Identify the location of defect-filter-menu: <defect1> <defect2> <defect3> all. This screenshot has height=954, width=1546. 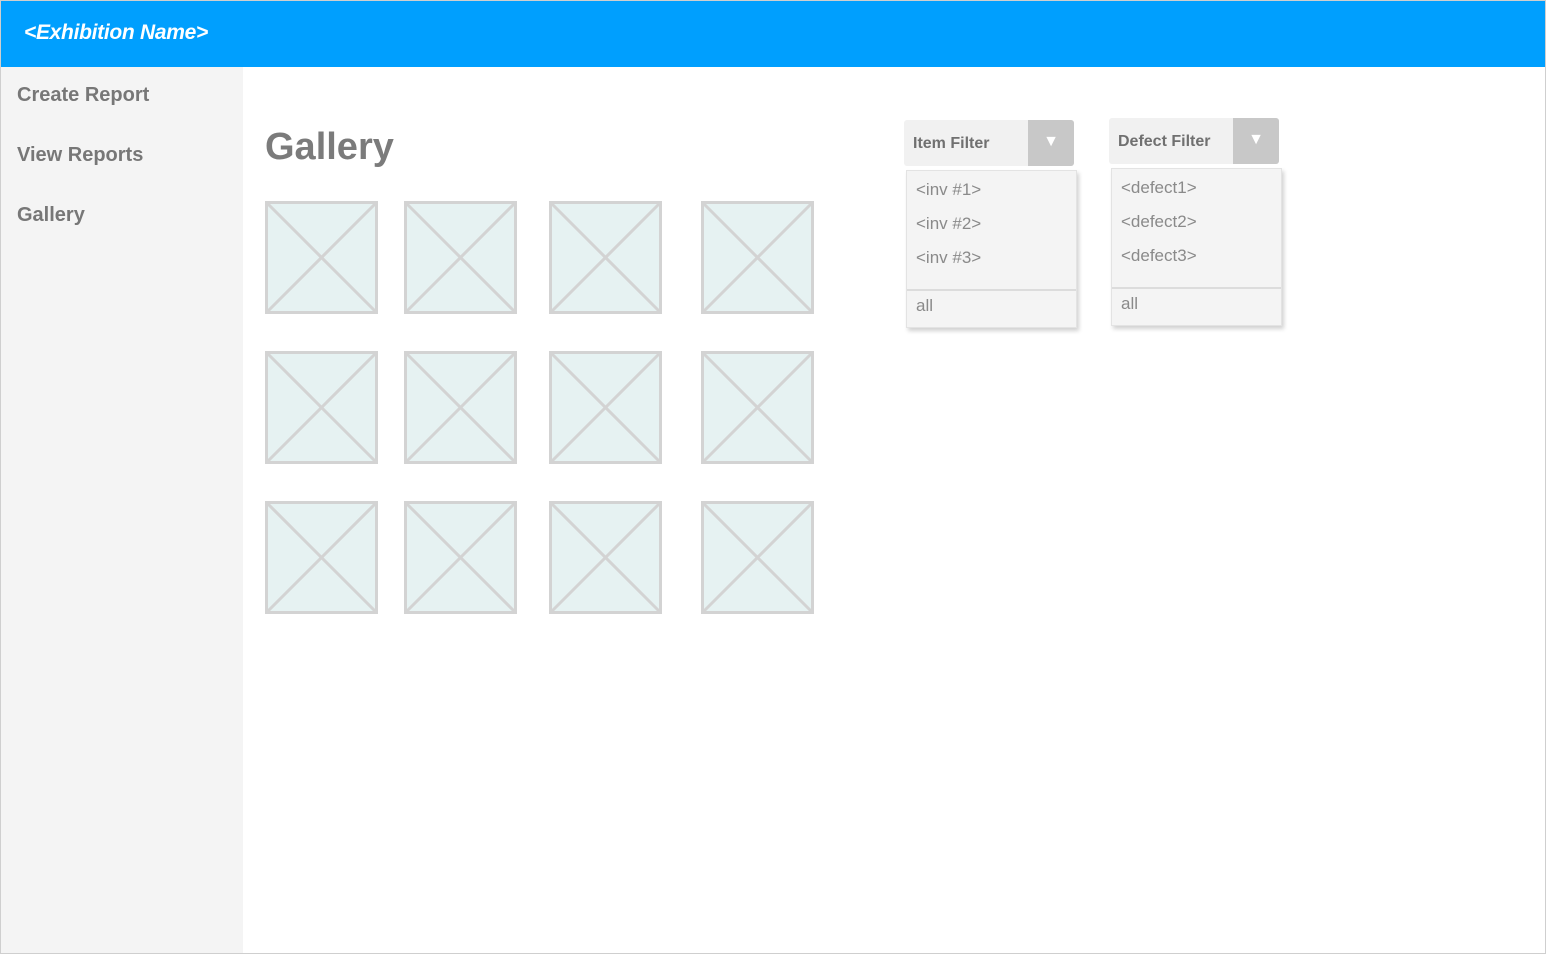
(1196, 247).